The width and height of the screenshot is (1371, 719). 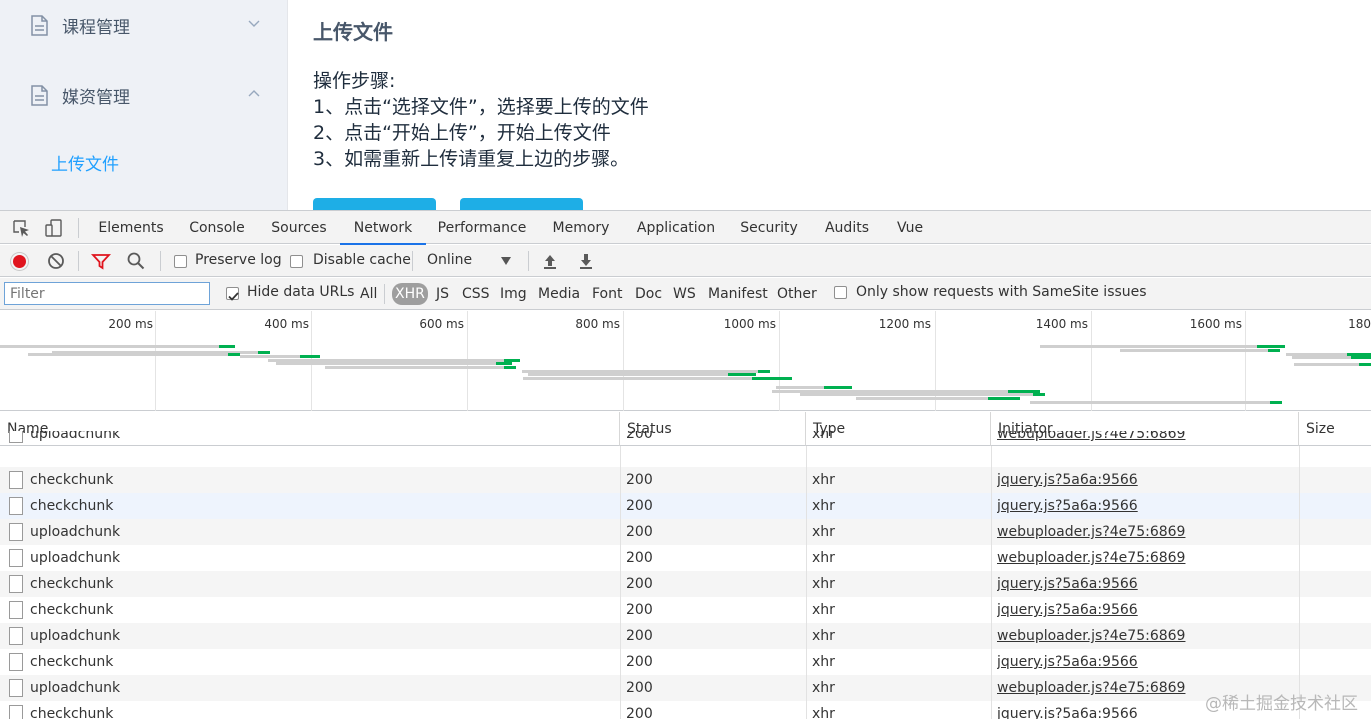 What do you see at coordinates (513, 294) in the screenshot?
I see `filter-type-img: Img` at bounding box center [513, 294].